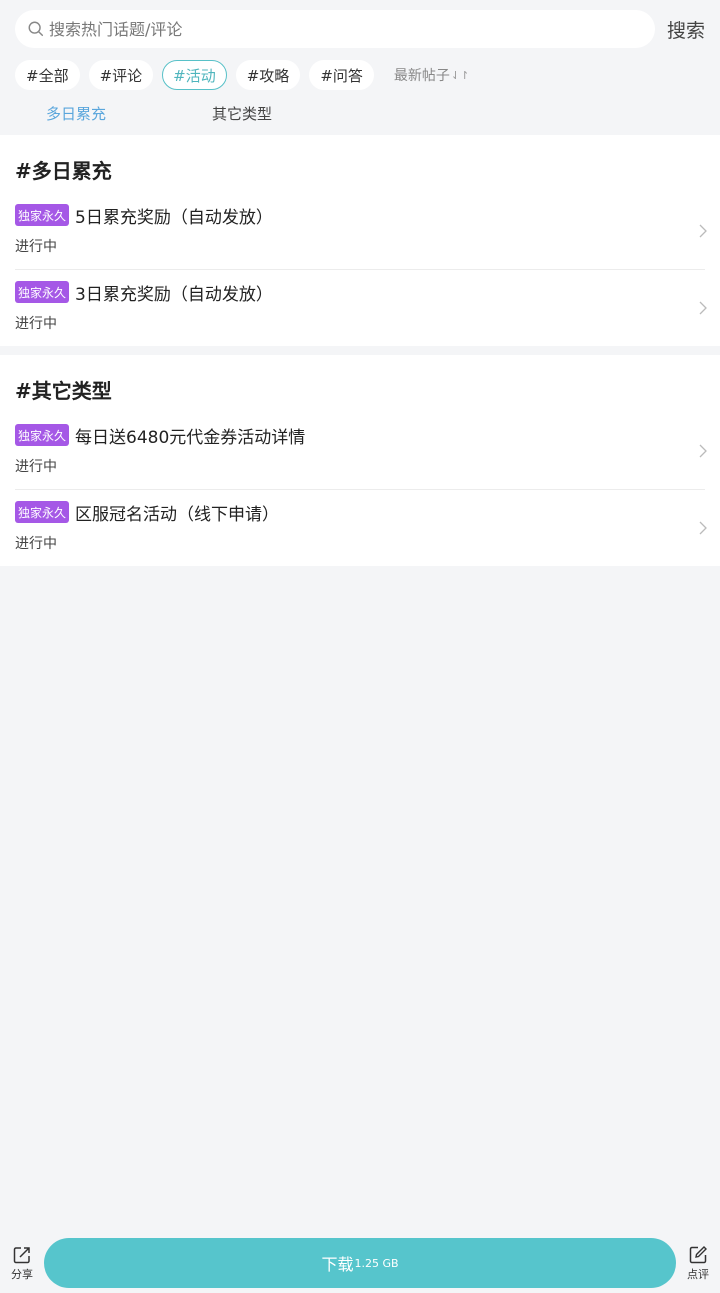  I want to click on item-title: 3日累充奖励（自动发放）, so click(174, 294).